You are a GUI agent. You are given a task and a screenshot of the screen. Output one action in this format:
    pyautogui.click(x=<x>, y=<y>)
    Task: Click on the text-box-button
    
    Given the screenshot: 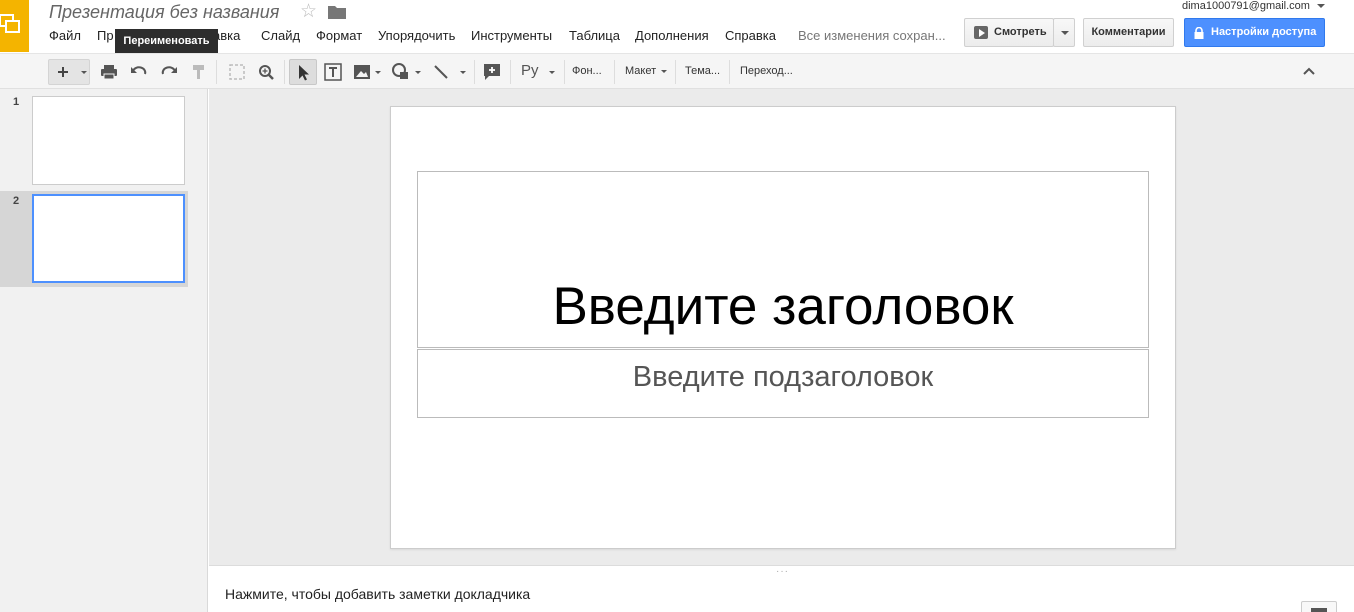 What is the action you would take?
    pyautogui.click(x=333, y=72)
    